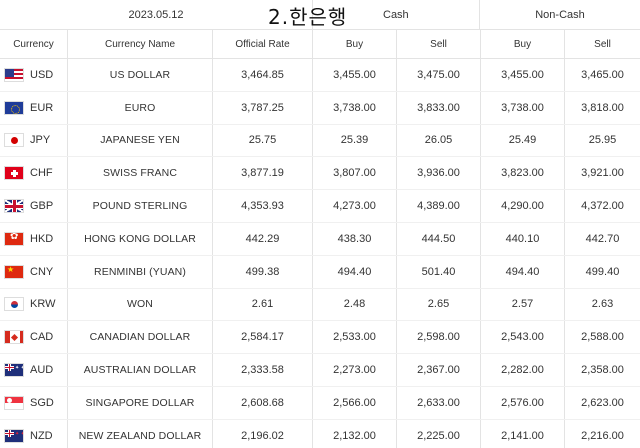 The width and height of the screenshot is (640, 448). I want to click on noncash-buy: 2,141.00, so click(523, 433).